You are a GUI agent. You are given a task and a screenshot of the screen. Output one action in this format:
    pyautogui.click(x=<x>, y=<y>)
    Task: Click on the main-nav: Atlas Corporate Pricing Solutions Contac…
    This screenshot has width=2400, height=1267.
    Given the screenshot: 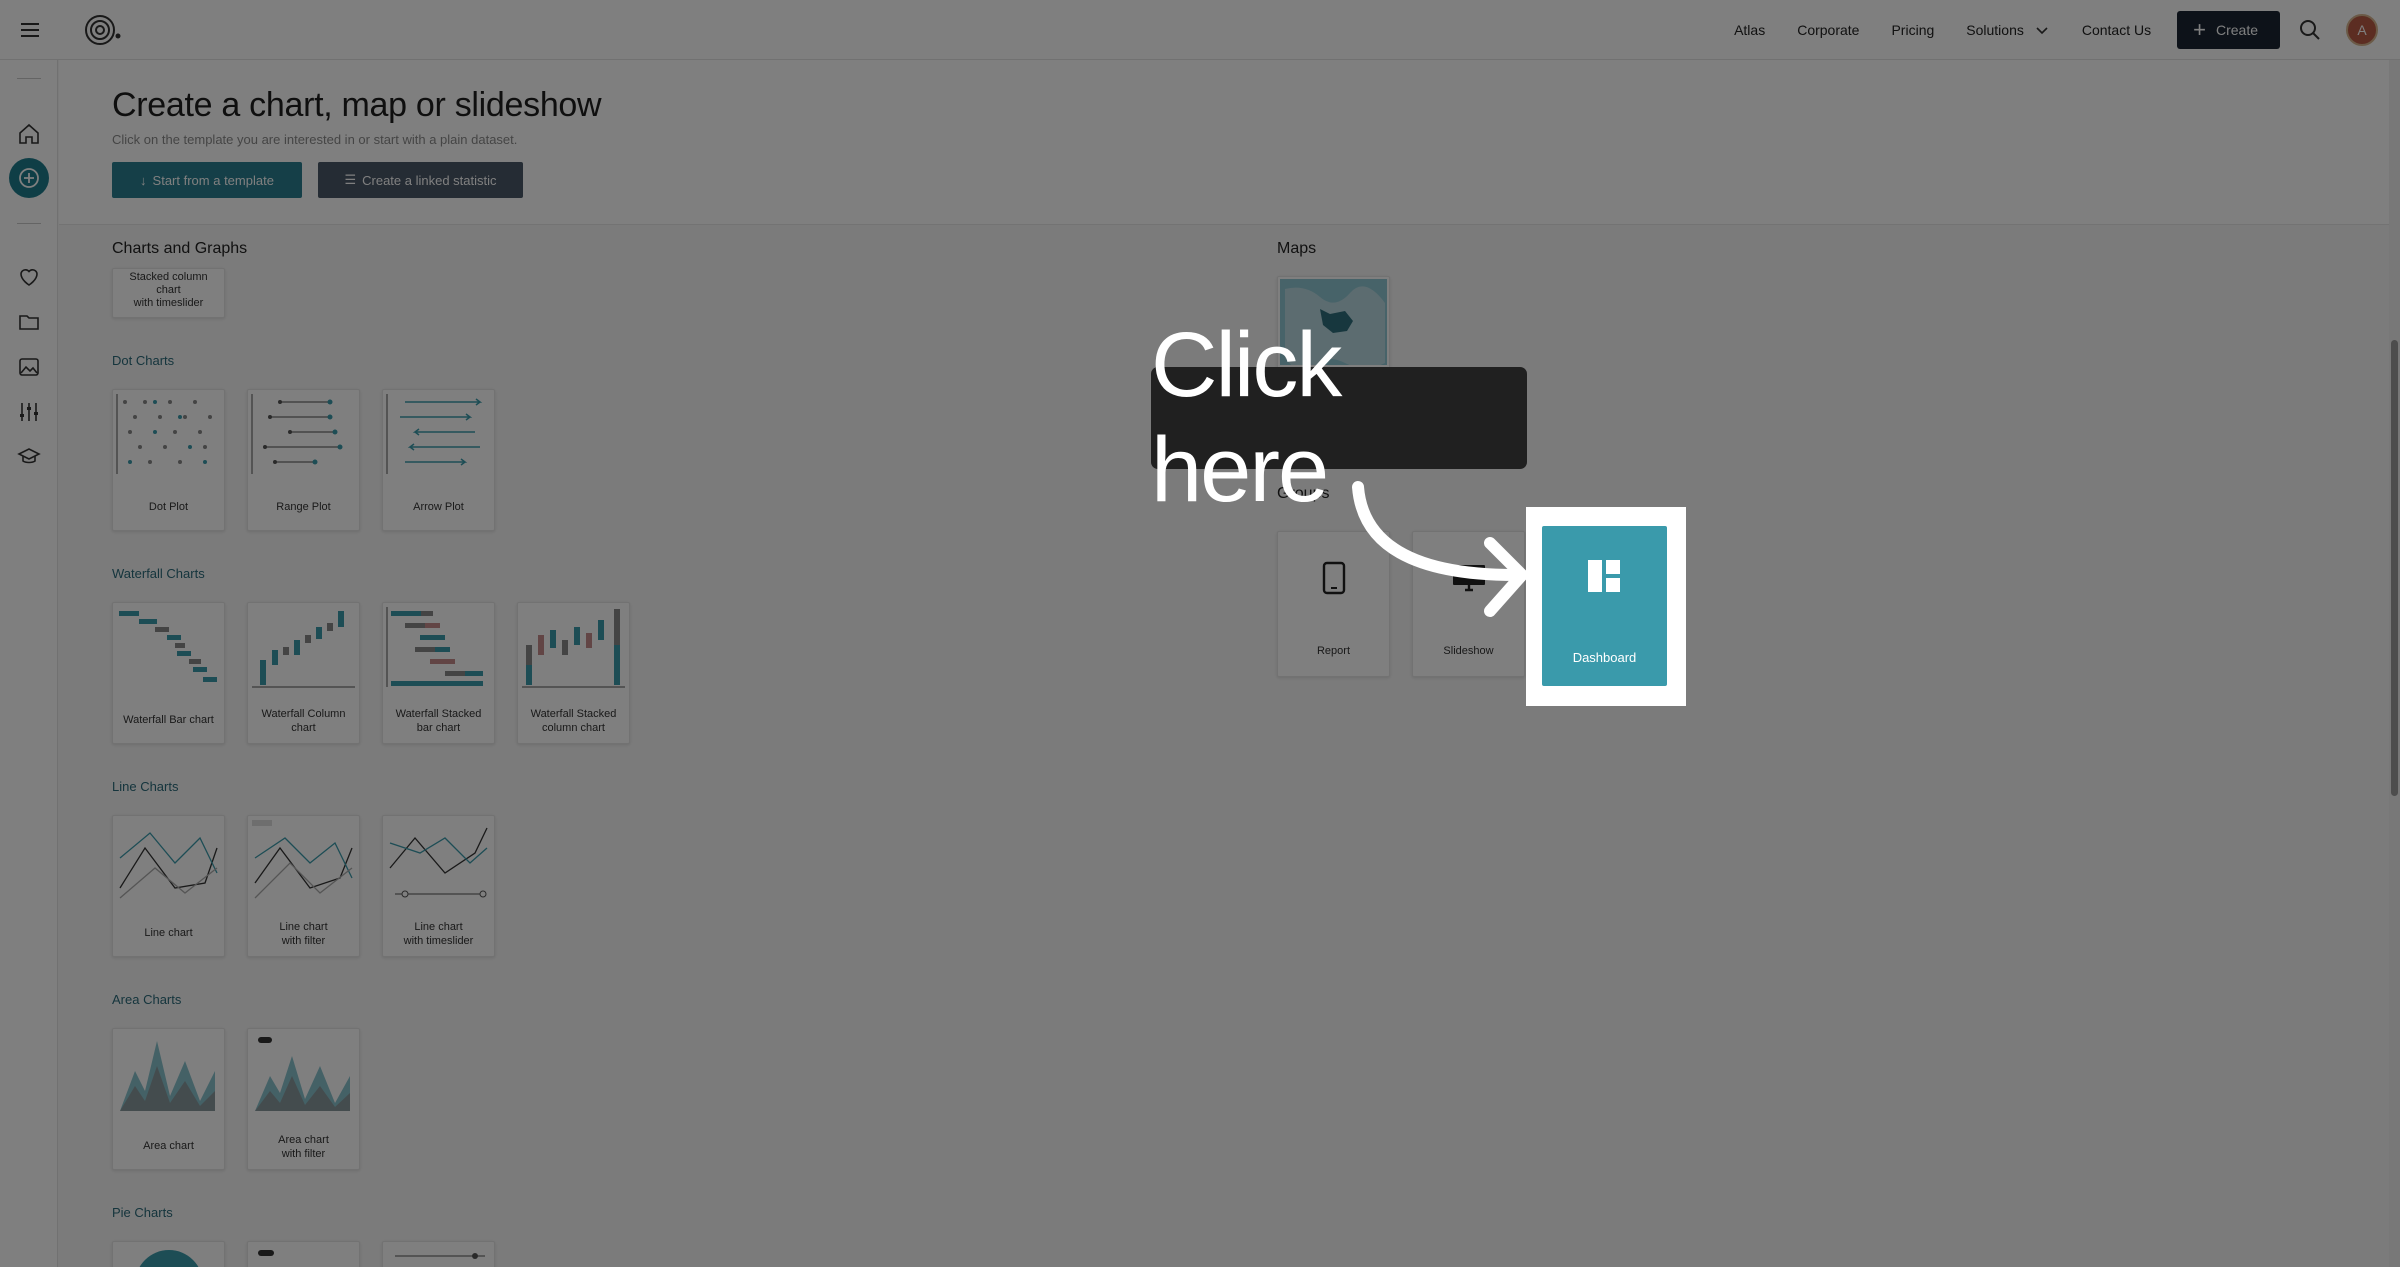 What is the action you would take?
    pyautogui.click(x=1991, y=30)
    